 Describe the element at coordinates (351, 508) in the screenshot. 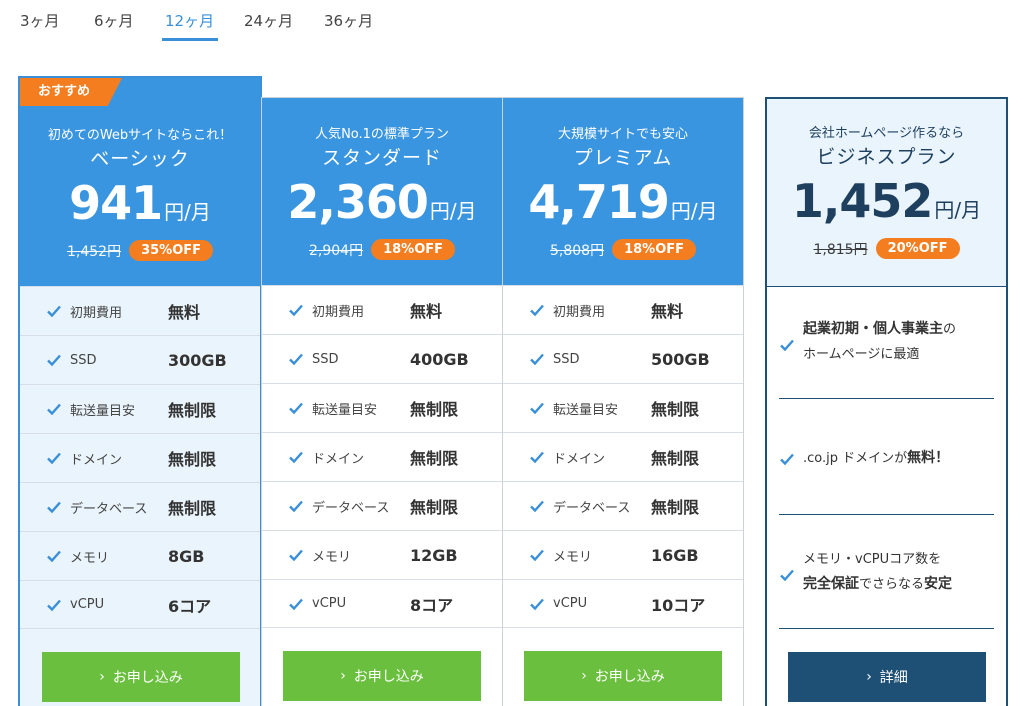

I see `feature-label: データベース` at that location.